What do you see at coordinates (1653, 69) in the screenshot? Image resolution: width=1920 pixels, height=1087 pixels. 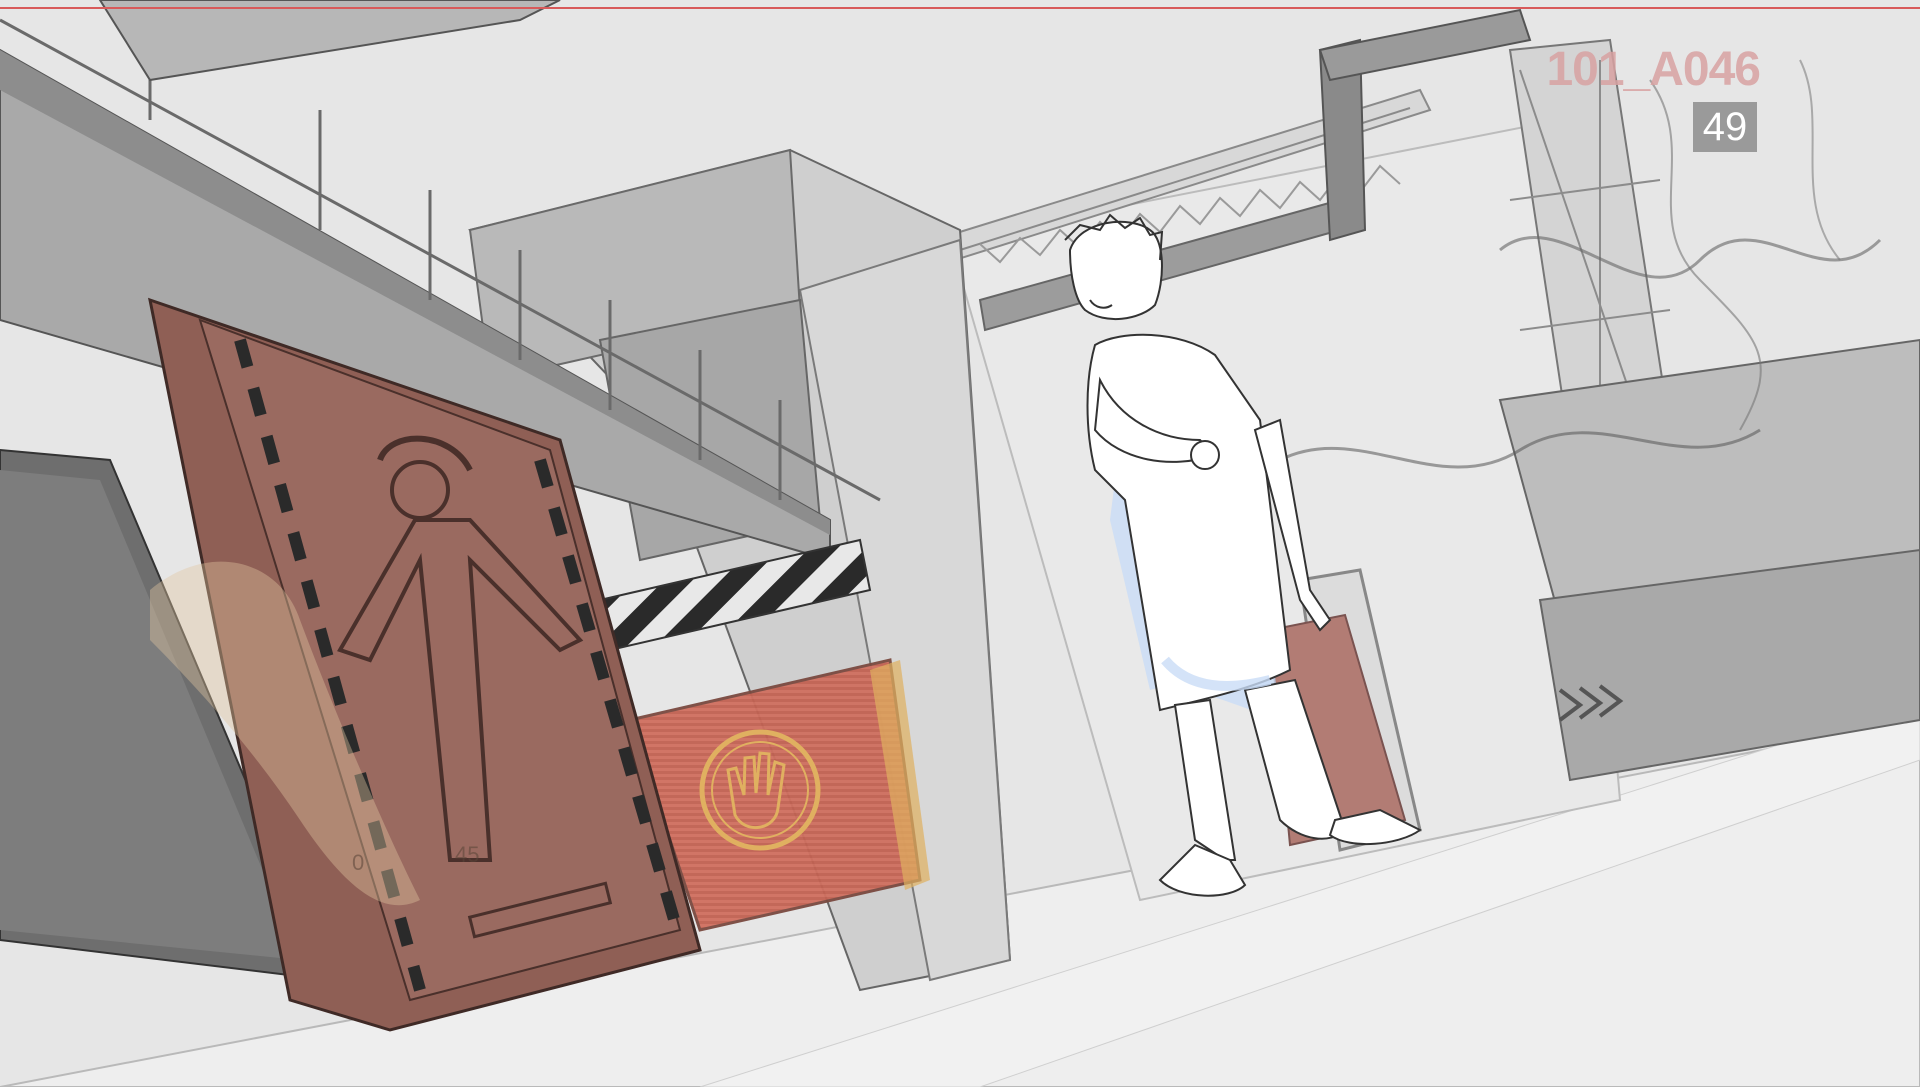 I see `shot-label: 101_A046` at bounding box center [1653, 69].